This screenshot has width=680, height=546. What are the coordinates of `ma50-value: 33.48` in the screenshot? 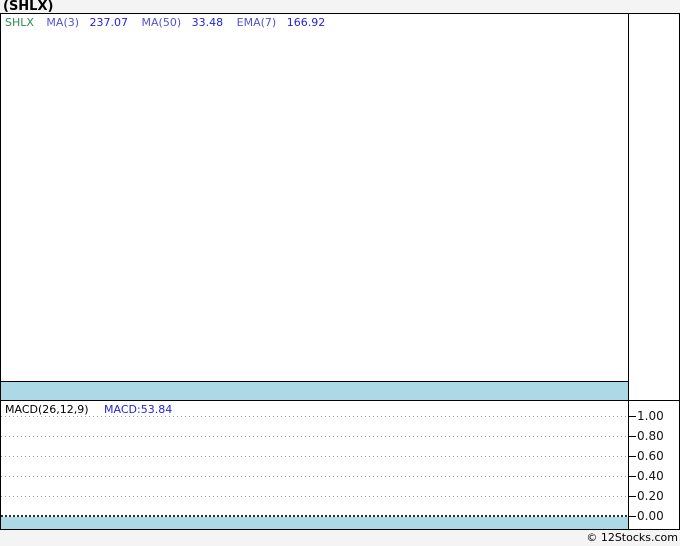 It's located at (207, 22).